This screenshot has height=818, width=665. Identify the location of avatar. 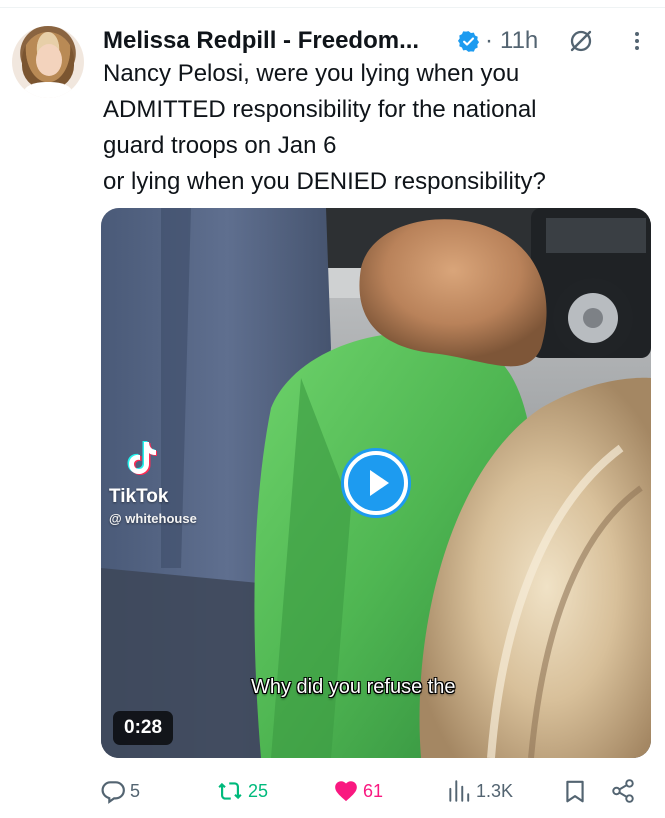
(48, 62).